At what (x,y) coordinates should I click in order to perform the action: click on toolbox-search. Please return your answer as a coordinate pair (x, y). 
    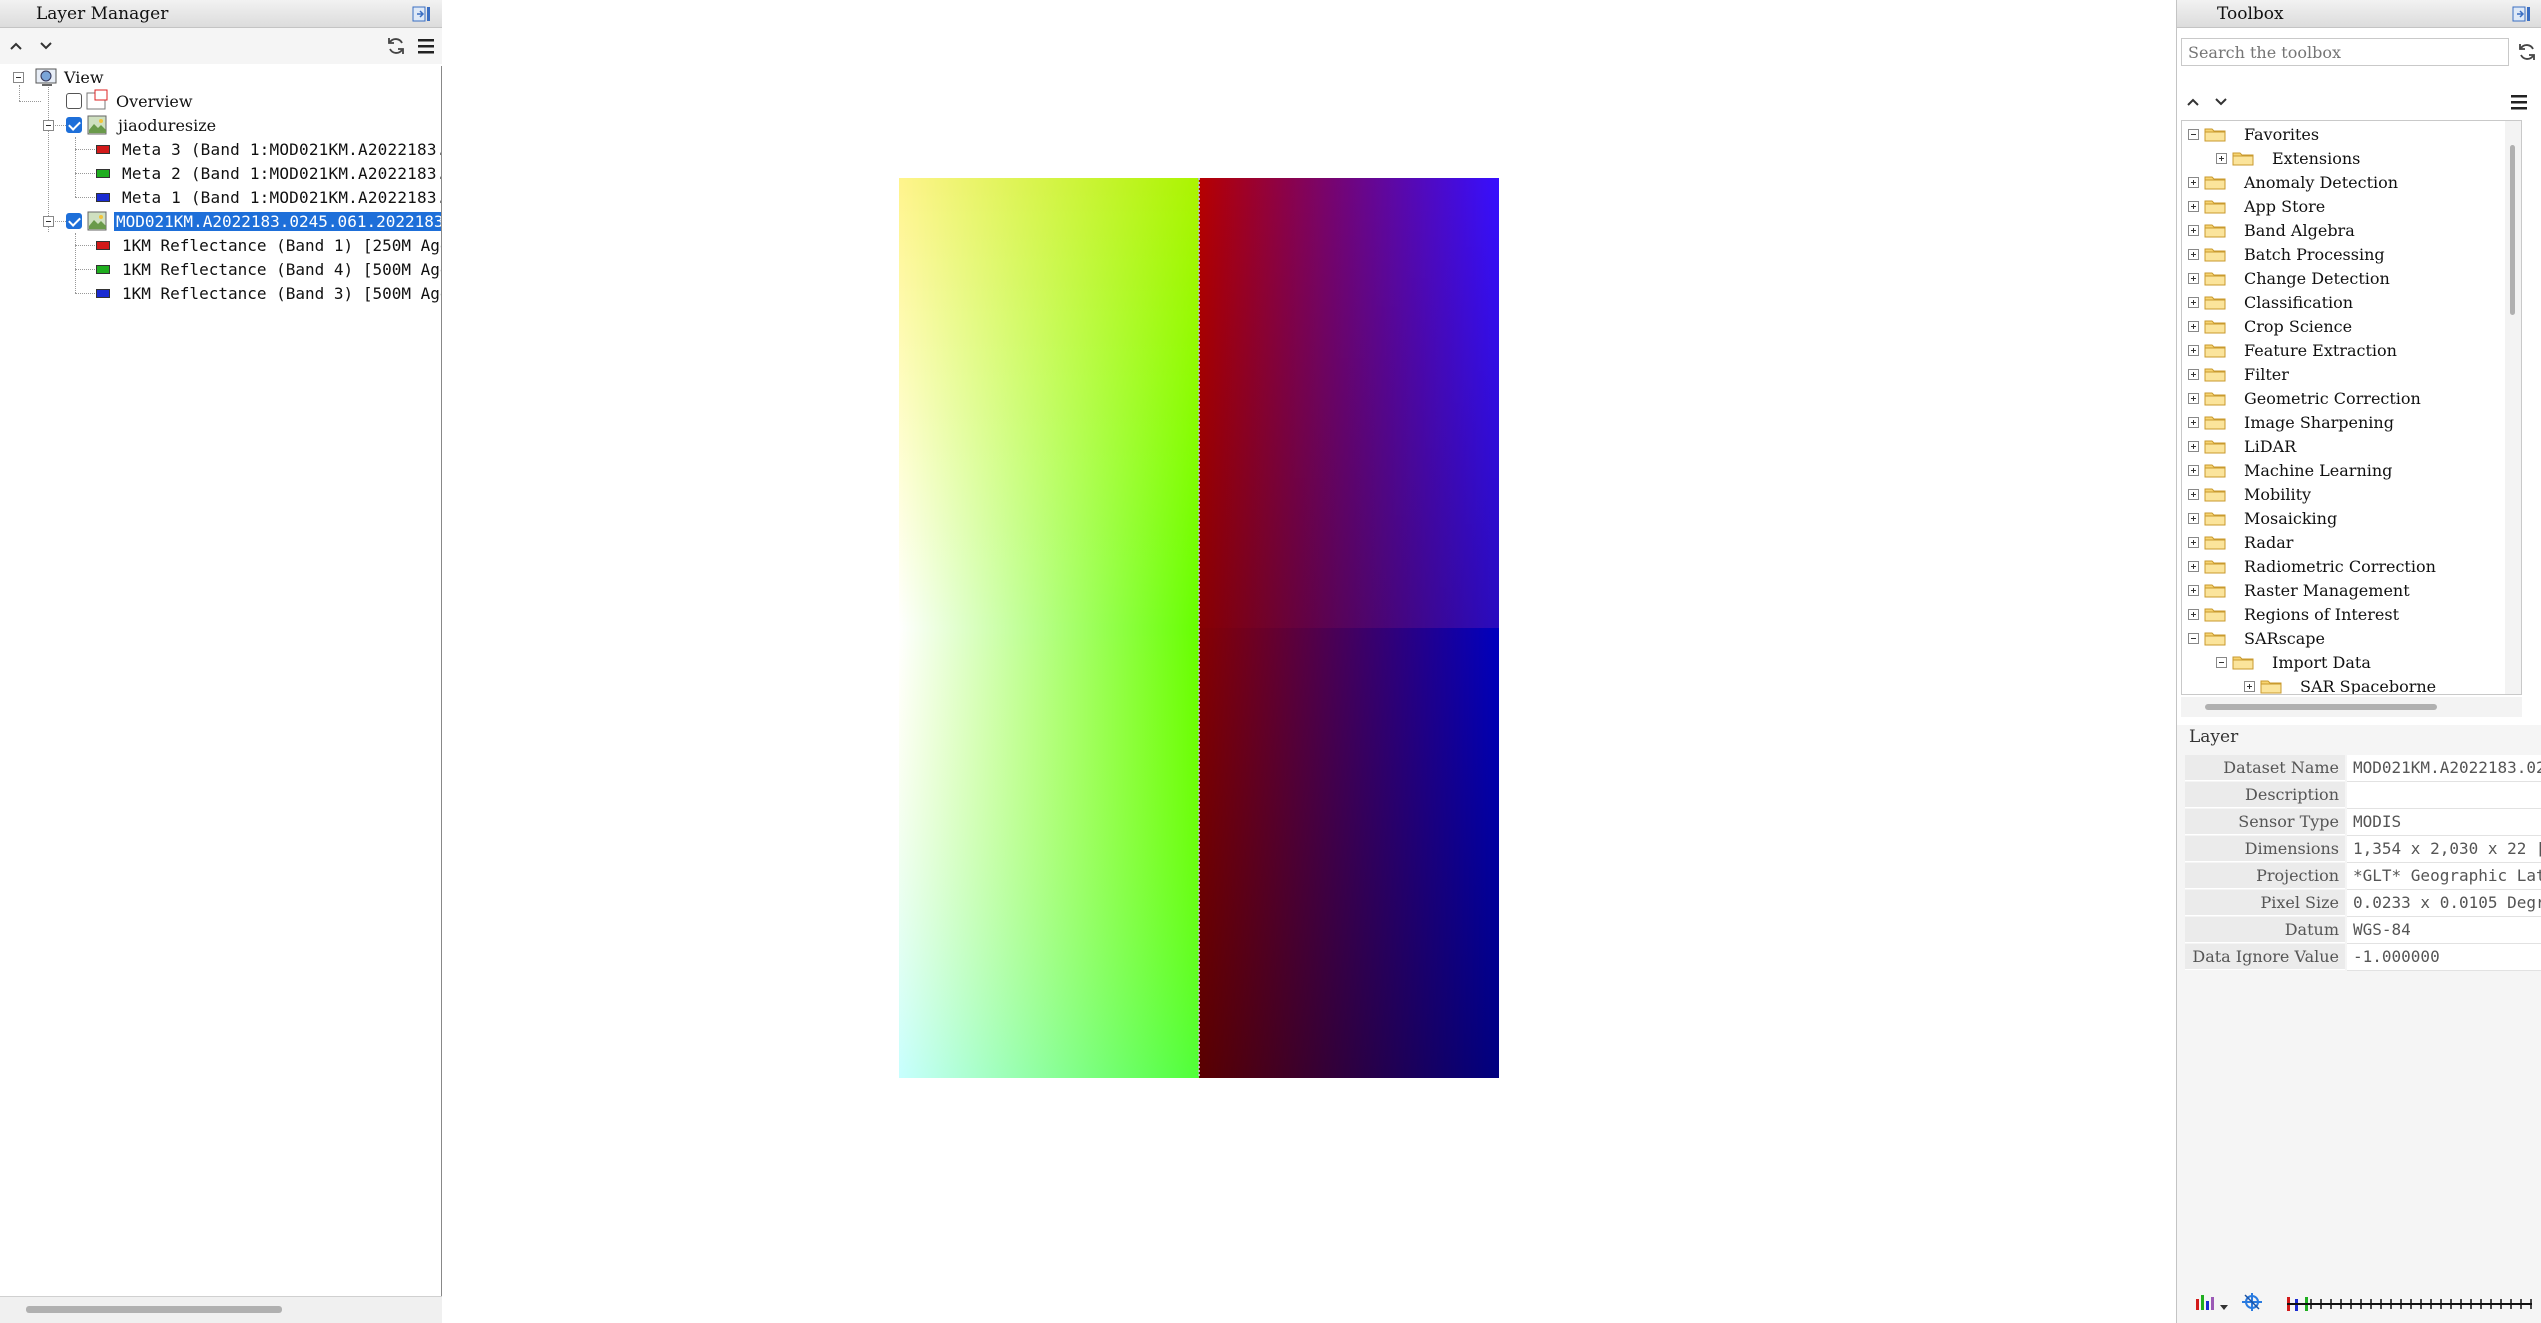
    Looking at the image, I should click on (2345, 52).